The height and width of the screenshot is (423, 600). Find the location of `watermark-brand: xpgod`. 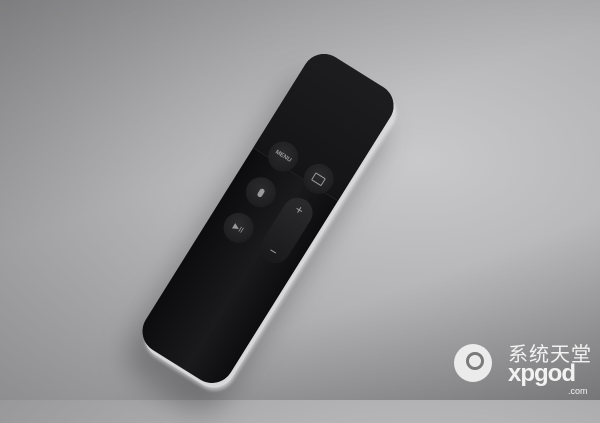

watermark-brand: xpgod is located at coordinates (542, 373).